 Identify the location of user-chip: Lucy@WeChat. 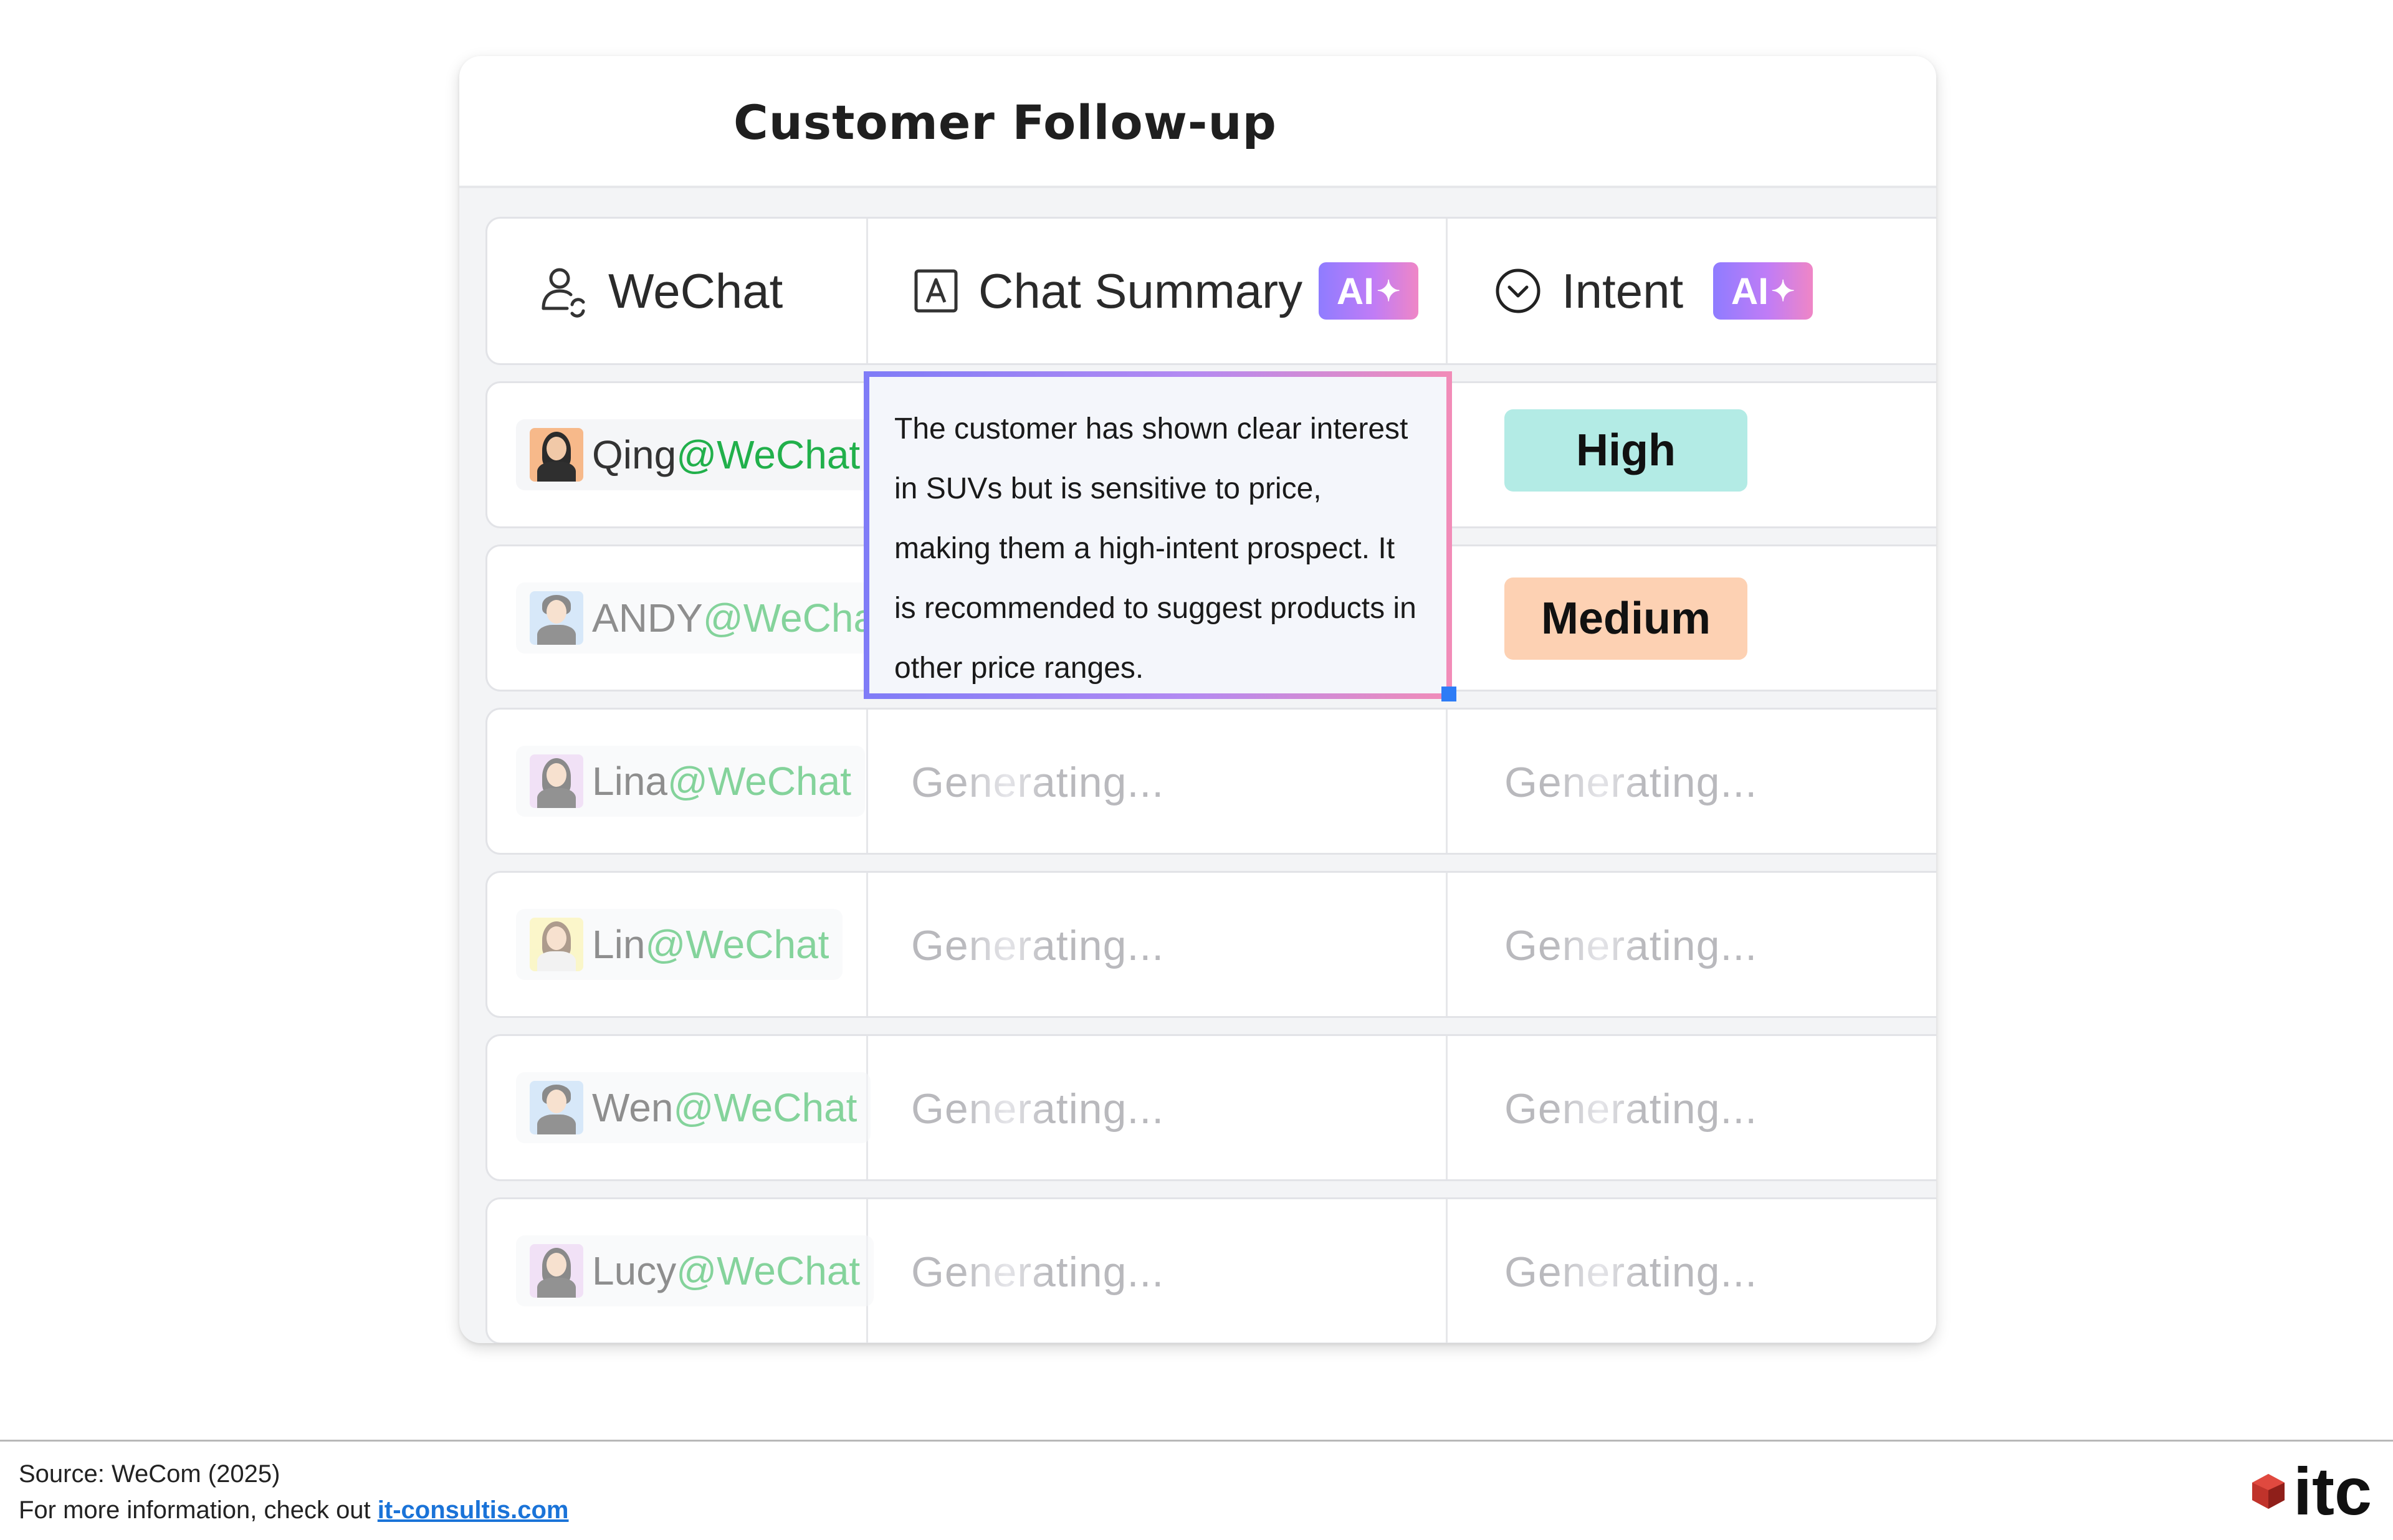
(695, 1270).